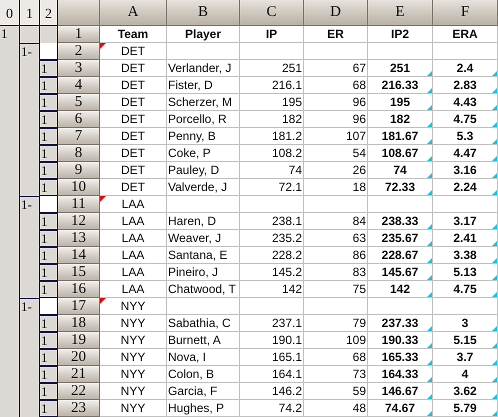 Image resolution: width=498 pixels, height=417 pixels. Describe the element at coordinates (203, 187) in the screenshot. I see `table-cell: Valverde, J` at that location.